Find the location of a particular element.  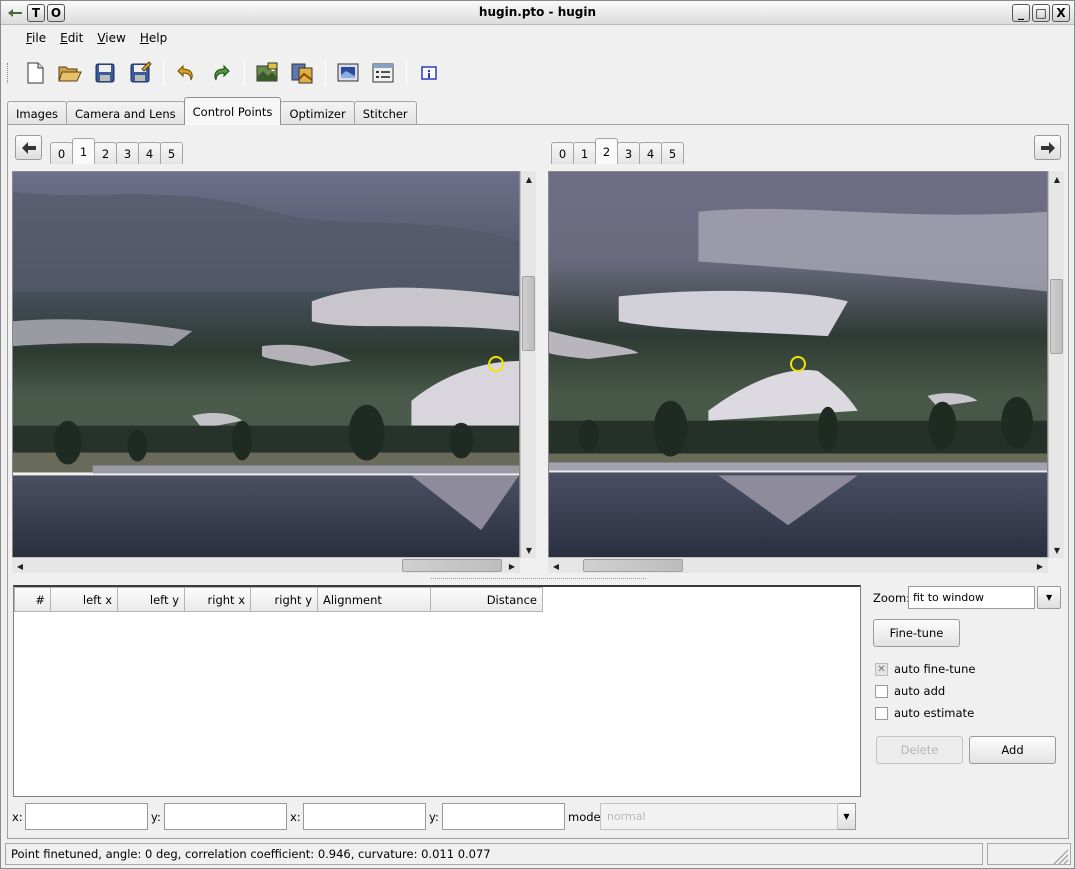

zoom-select: fit to window ▼ is located at coordinates (984, 597).